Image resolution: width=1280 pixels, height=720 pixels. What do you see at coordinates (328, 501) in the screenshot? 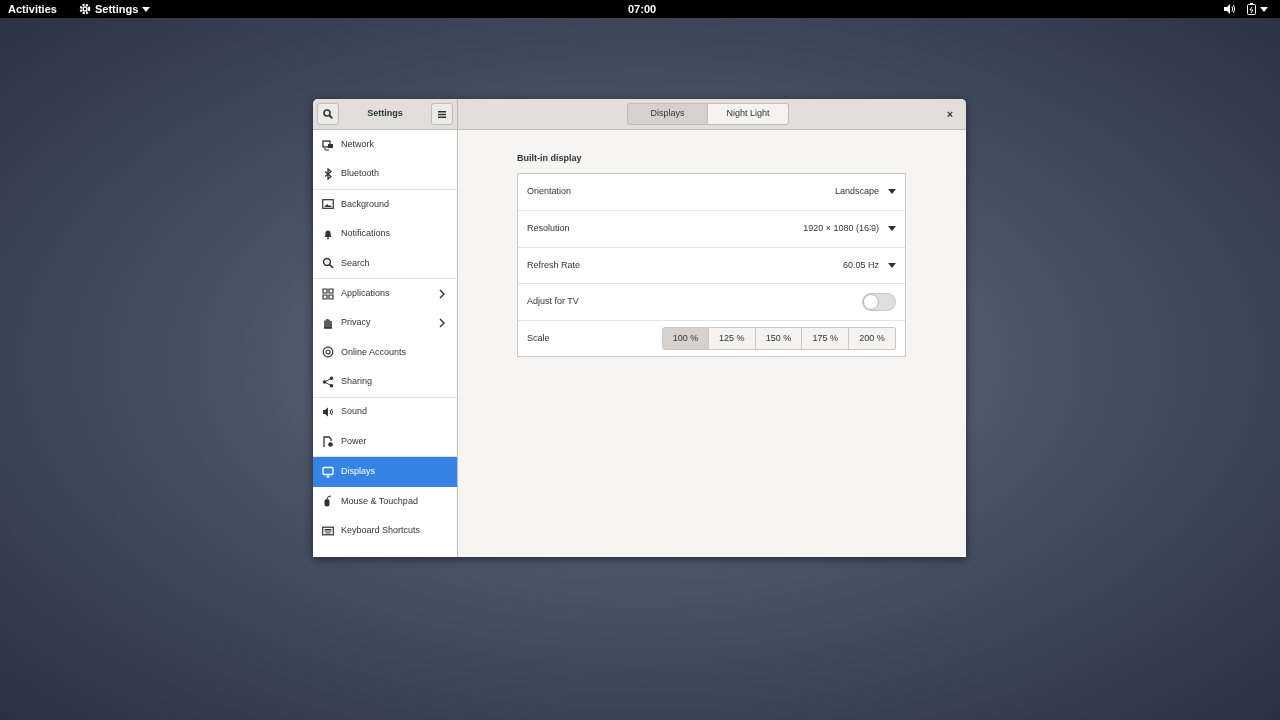
I see `mouse-icon` at bounding box center [328, 501].